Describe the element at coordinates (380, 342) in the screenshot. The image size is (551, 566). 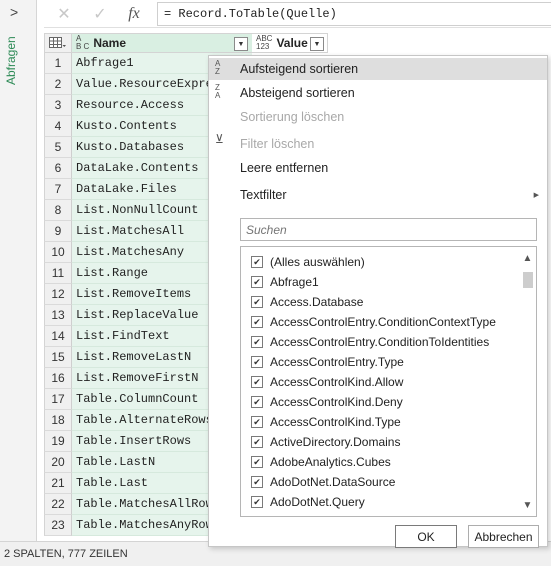
I see `value-list-item-label: AccessControlEntry.ConditionToIdentities` at that location.